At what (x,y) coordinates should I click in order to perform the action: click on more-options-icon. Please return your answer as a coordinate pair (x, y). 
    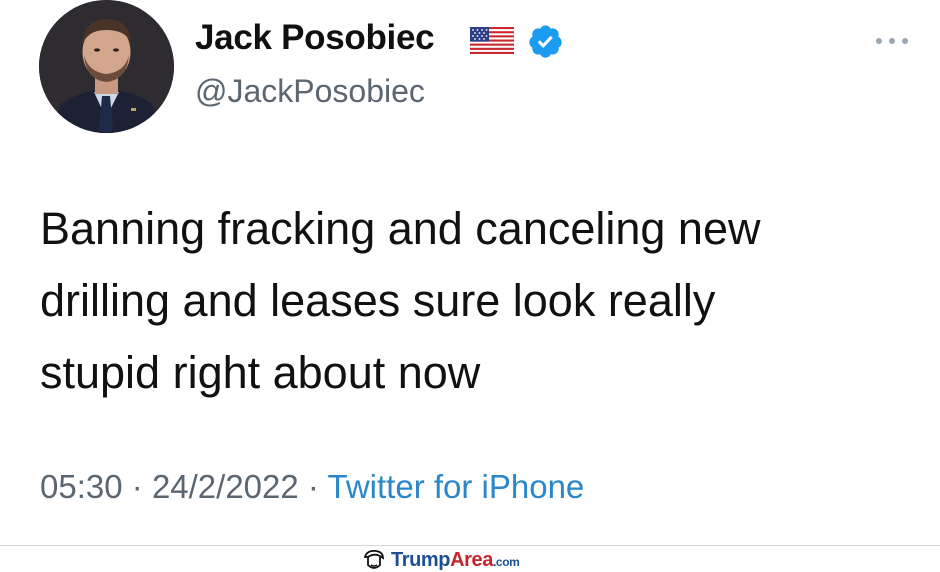
    Looking at the image, I should click on (879, 41).